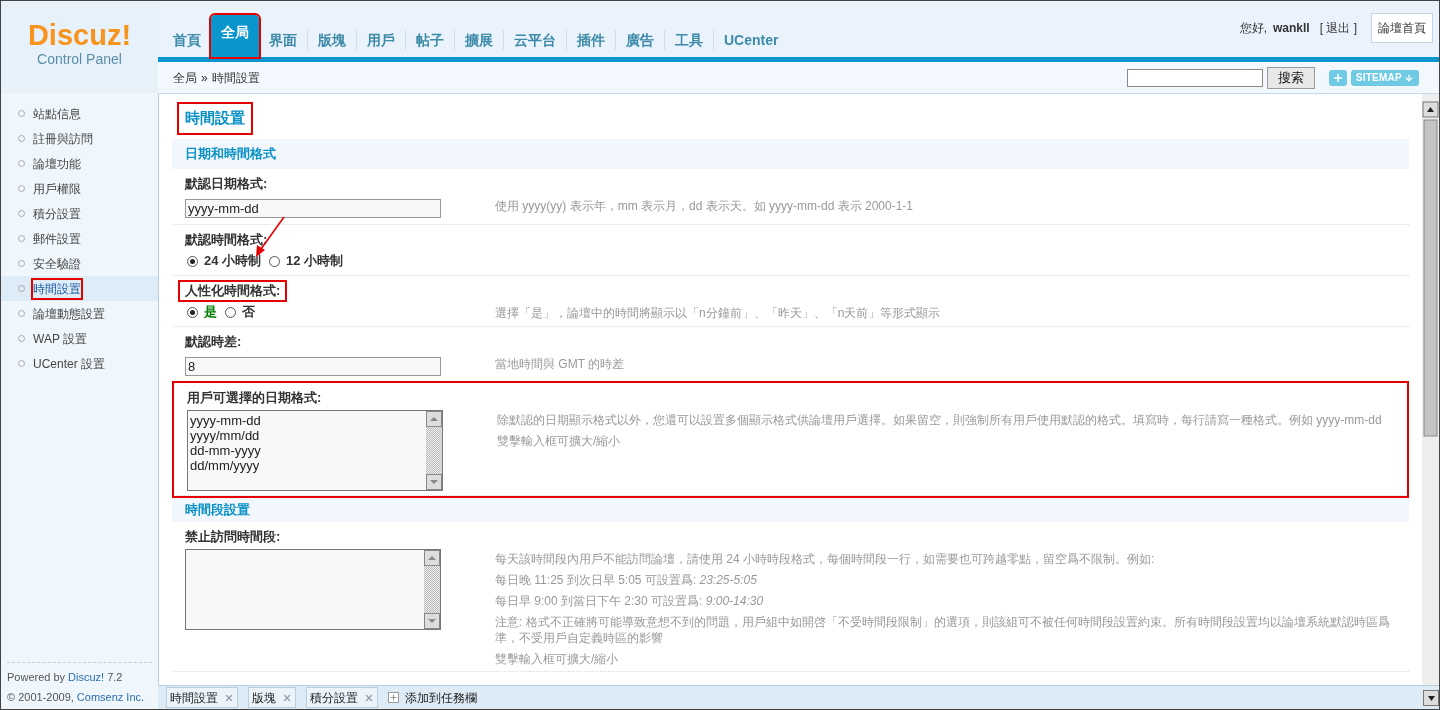 Image resolution: width=1440 pixels, height=710 pixels. I want to click on textarea-field, so click(313, 589).